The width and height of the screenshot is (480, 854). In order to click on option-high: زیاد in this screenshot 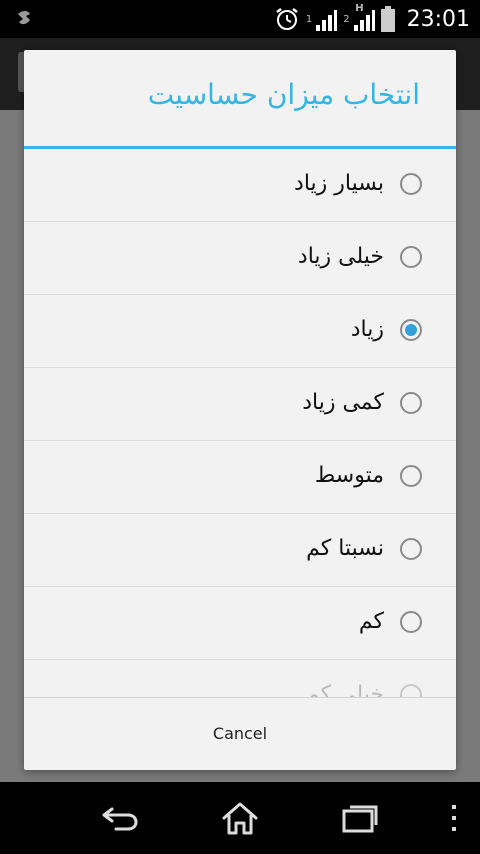, I will do `click(240, 331)`.